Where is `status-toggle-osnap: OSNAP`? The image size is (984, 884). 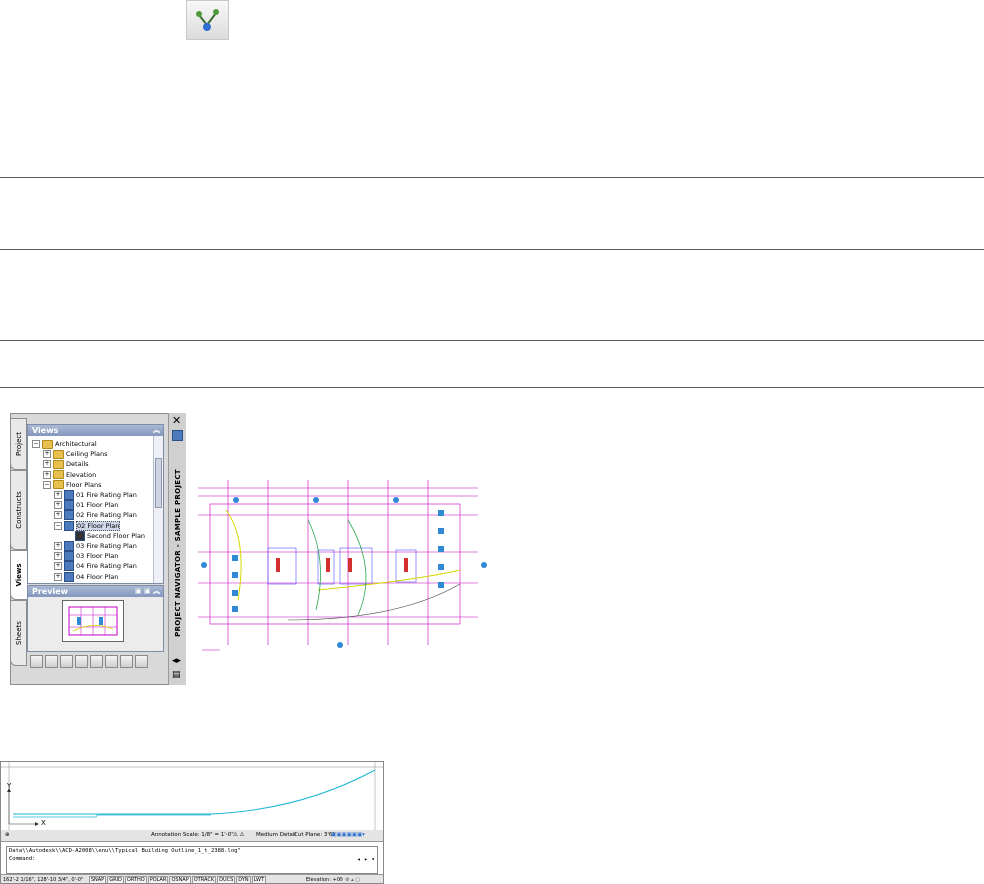 status-toggle-osnap: OSNAP is located at coordinates (180, 879).